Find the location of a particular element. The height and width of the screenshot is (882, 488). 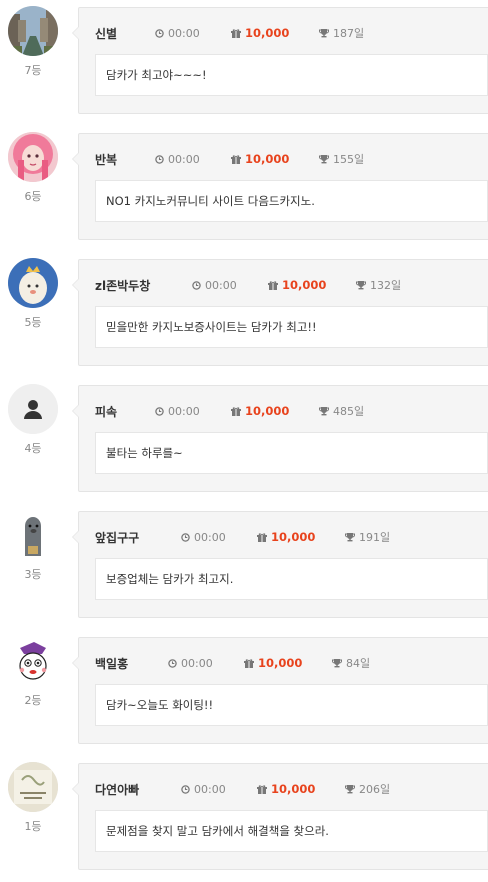

comment-message: 믿을만한 카지노보증사이트는 담카가 최고!! is located at coordinates (291, 327).